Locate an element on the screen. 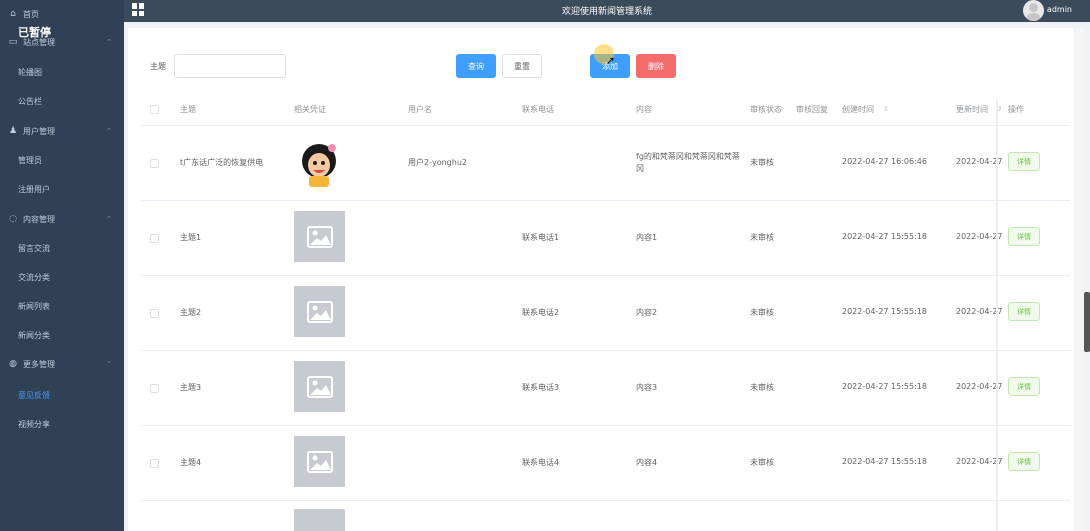 Image resolution: width=1090 pixels, height=531 pixels. mouse-cursor-icon: ➚ is located at coordinates (611, 60).